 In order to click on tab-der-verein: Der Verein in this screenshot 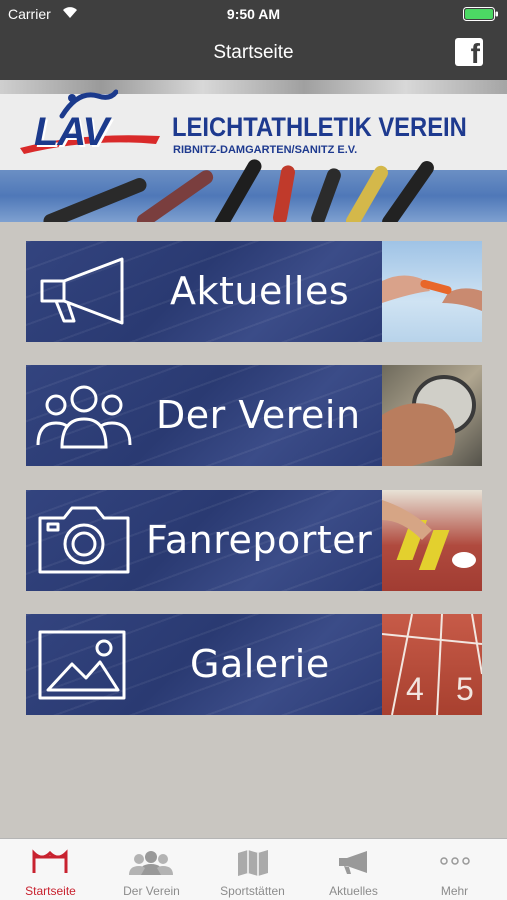, I will do `click(151, 869)`.